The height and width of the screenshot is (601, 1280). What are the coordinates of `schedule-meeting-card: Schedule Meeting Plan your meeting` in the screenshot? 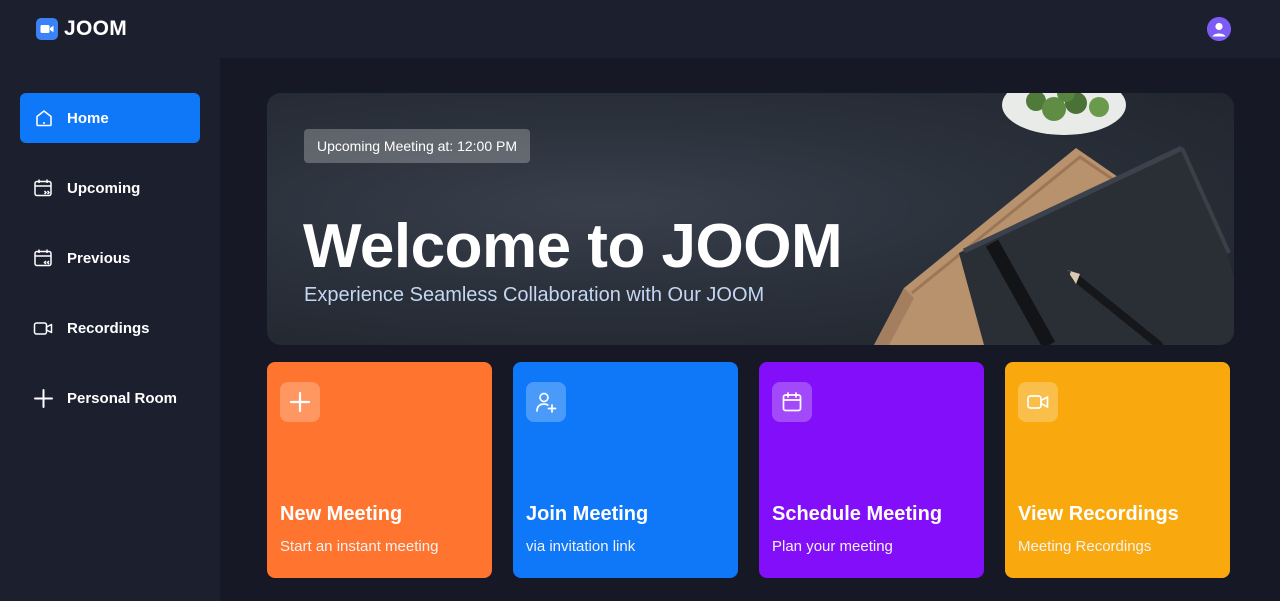 It's located at (871, 470).